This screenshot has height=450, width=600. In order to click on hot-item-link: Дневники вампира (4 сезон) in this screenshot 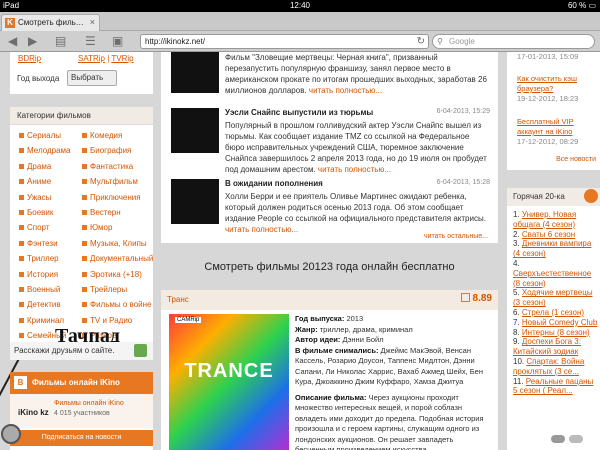, I will do `click(552, 248)`.